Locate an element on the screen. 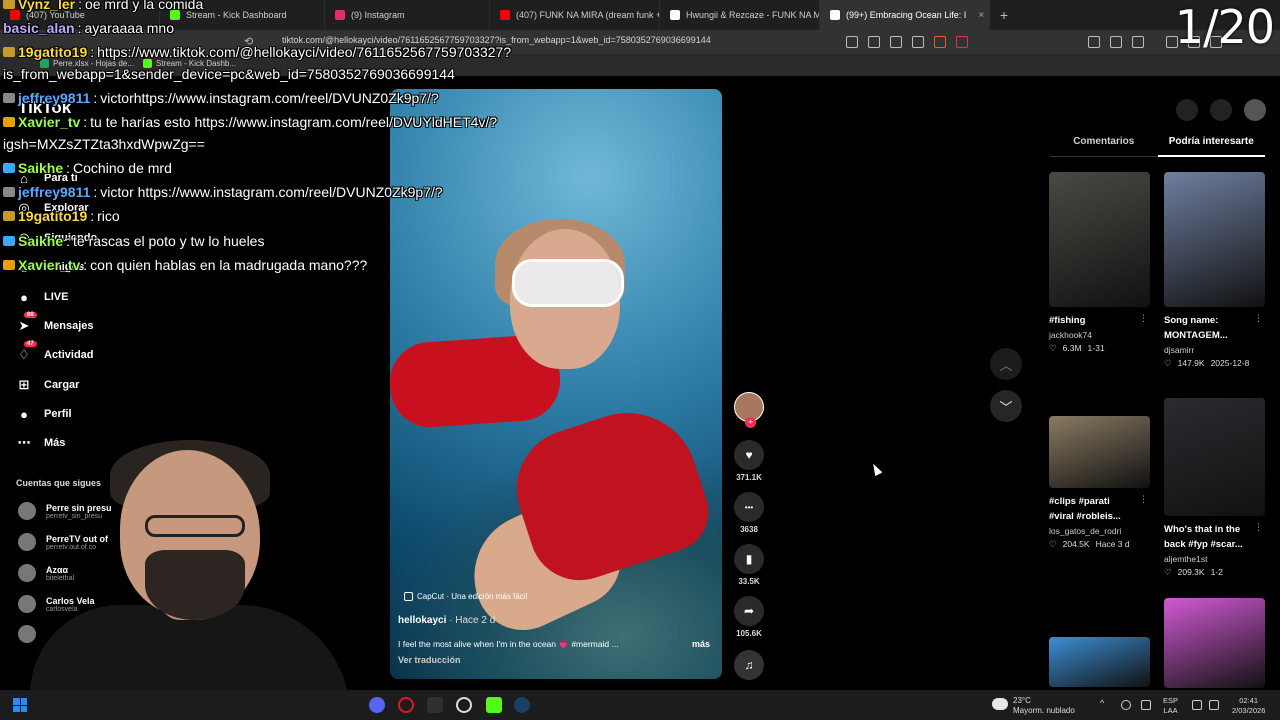 This screenshot has height=720, width=1280. volume-icon is located at coordinates (1214, 705).